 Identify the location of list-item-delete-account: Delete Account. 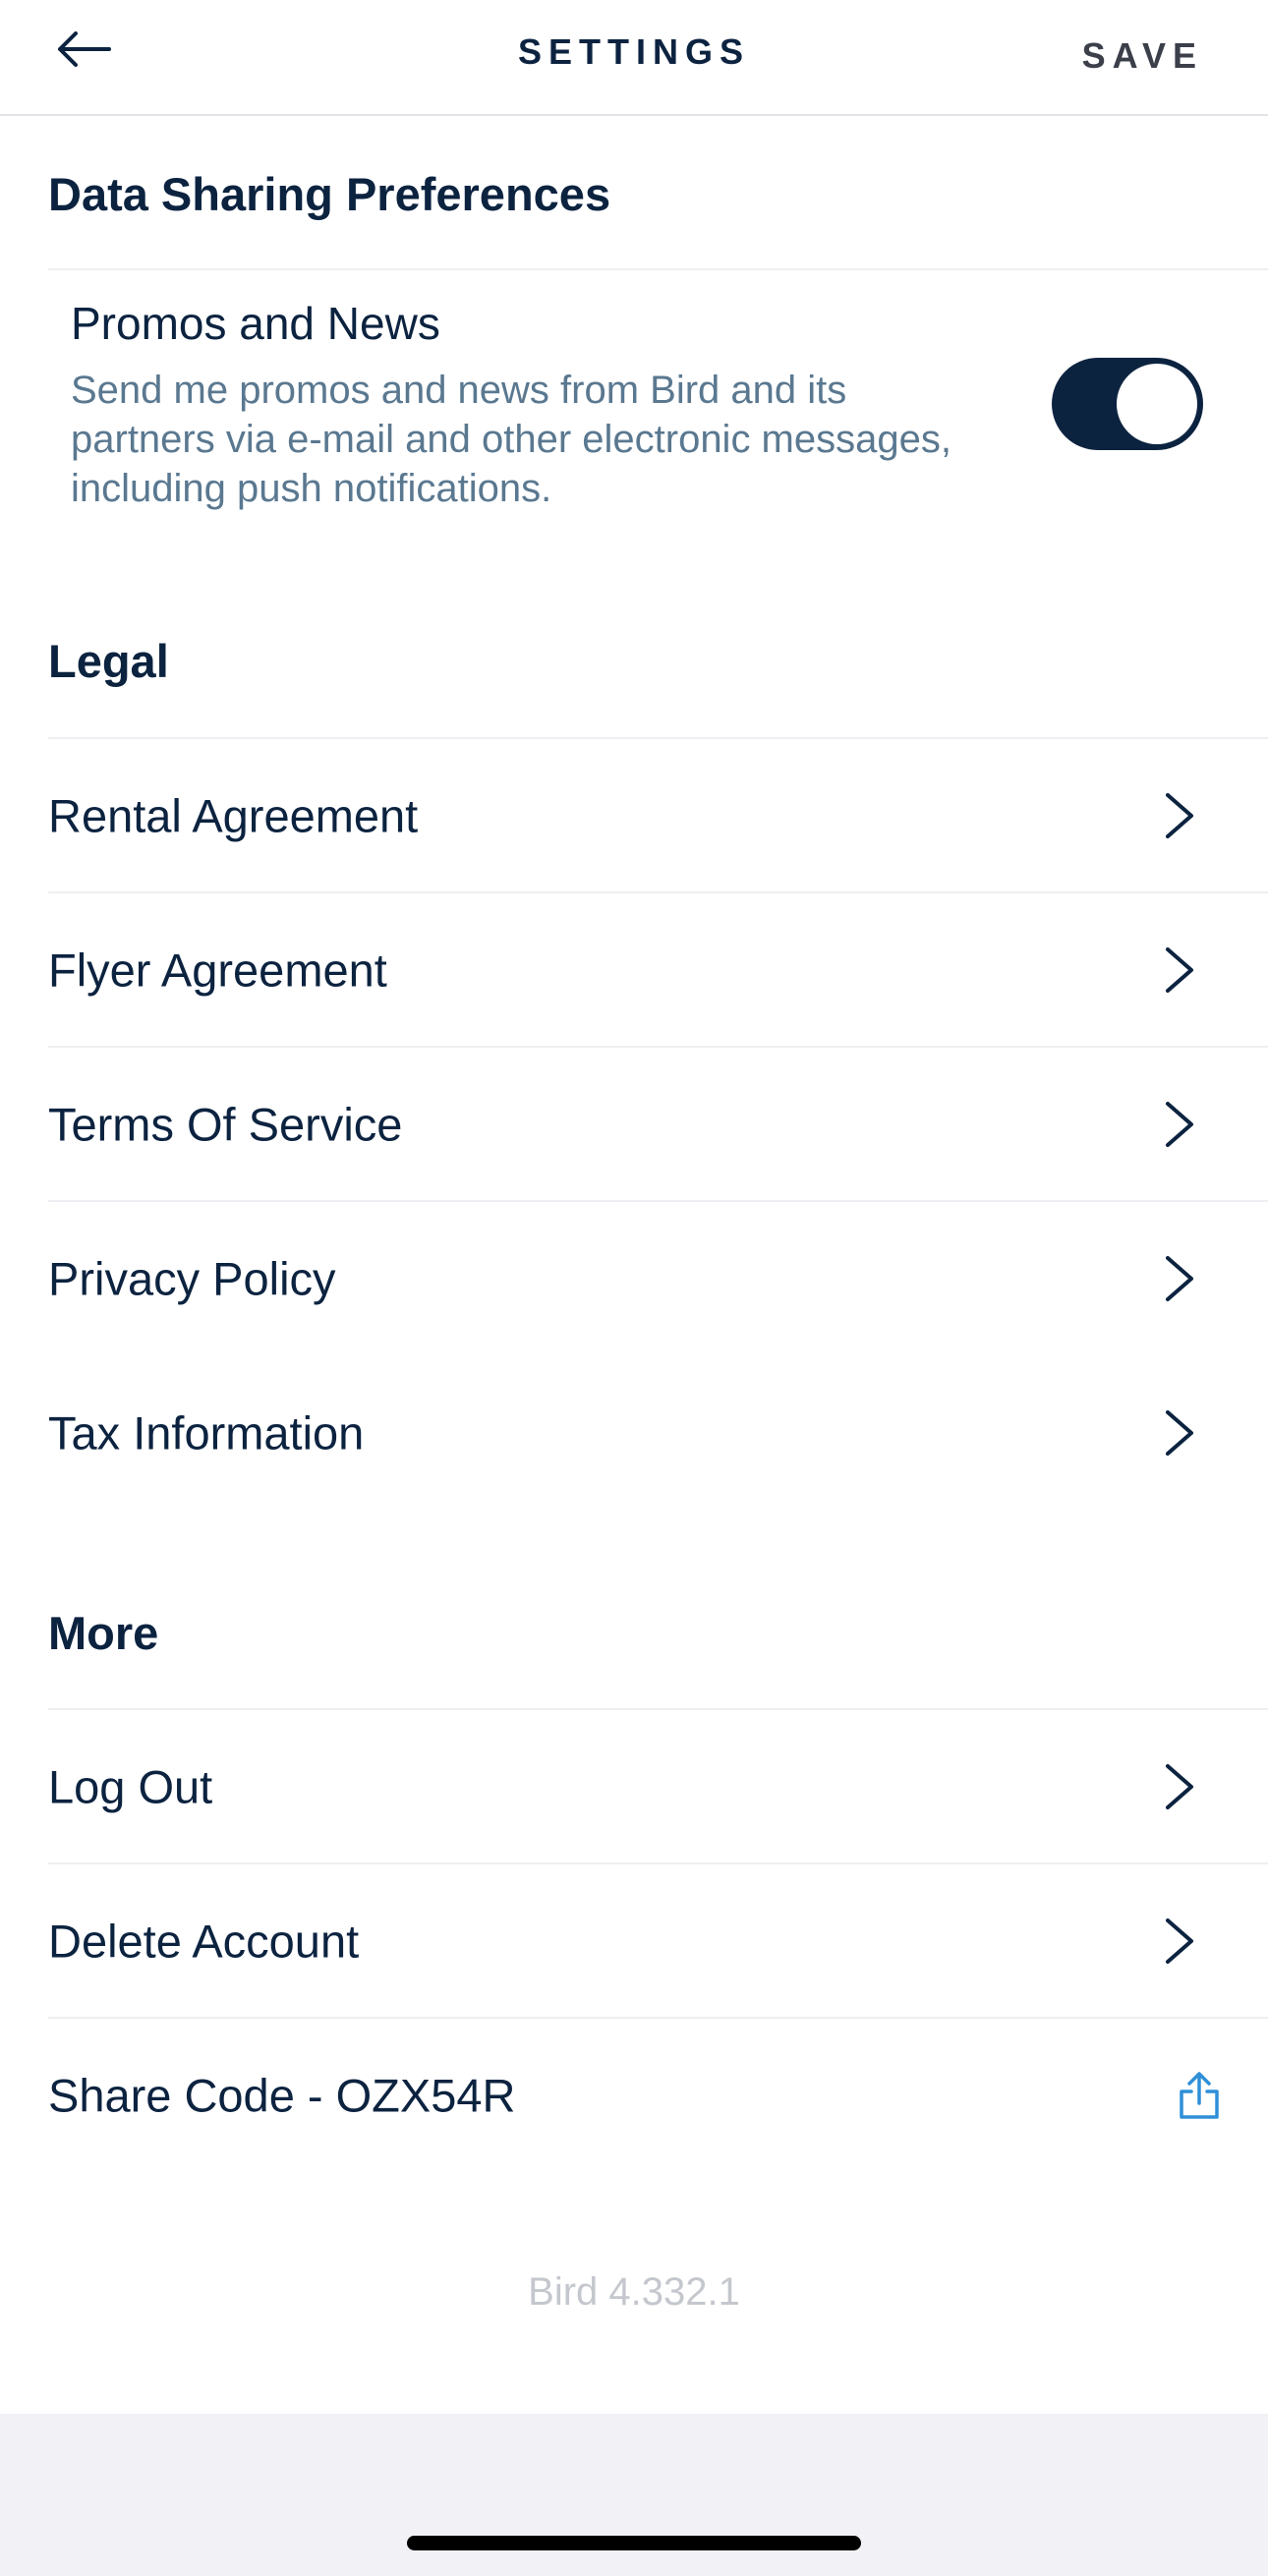
(634, 1941).